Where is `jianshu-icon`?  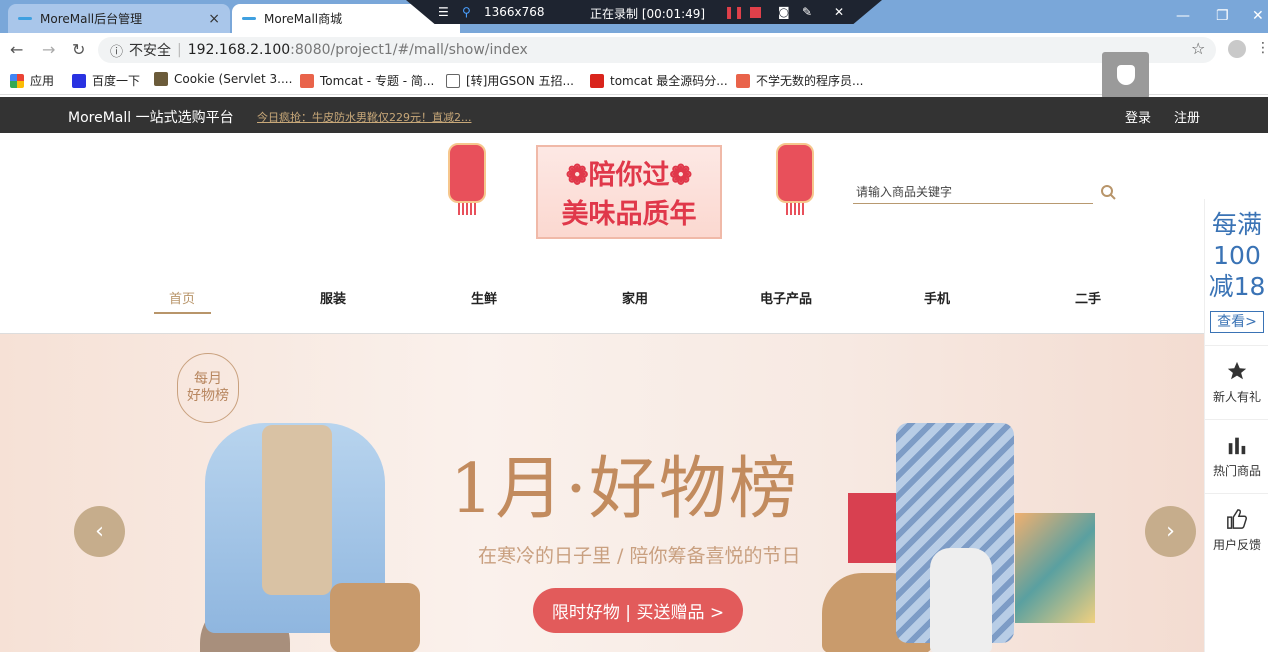 jianshu-icon is located at coordinates (743, 80).